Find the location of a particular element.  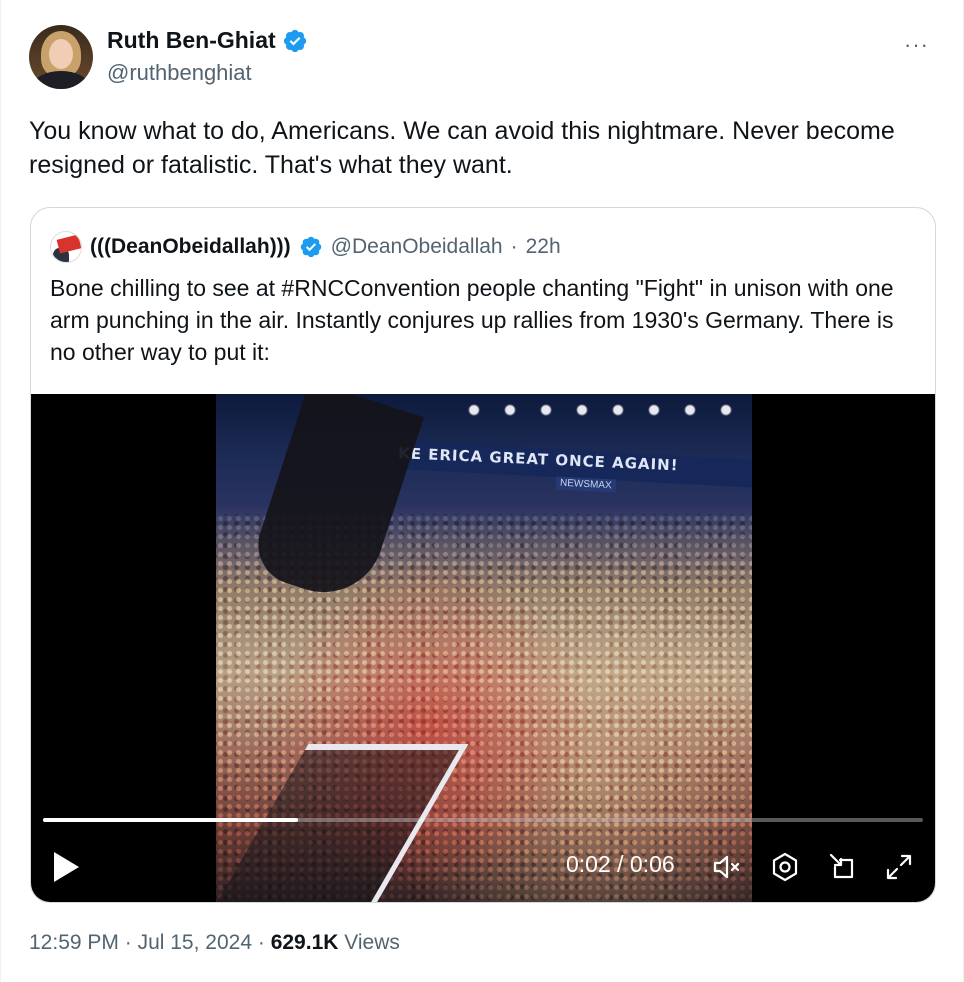

more-icon: ··· is located at coordinates (916, 45).